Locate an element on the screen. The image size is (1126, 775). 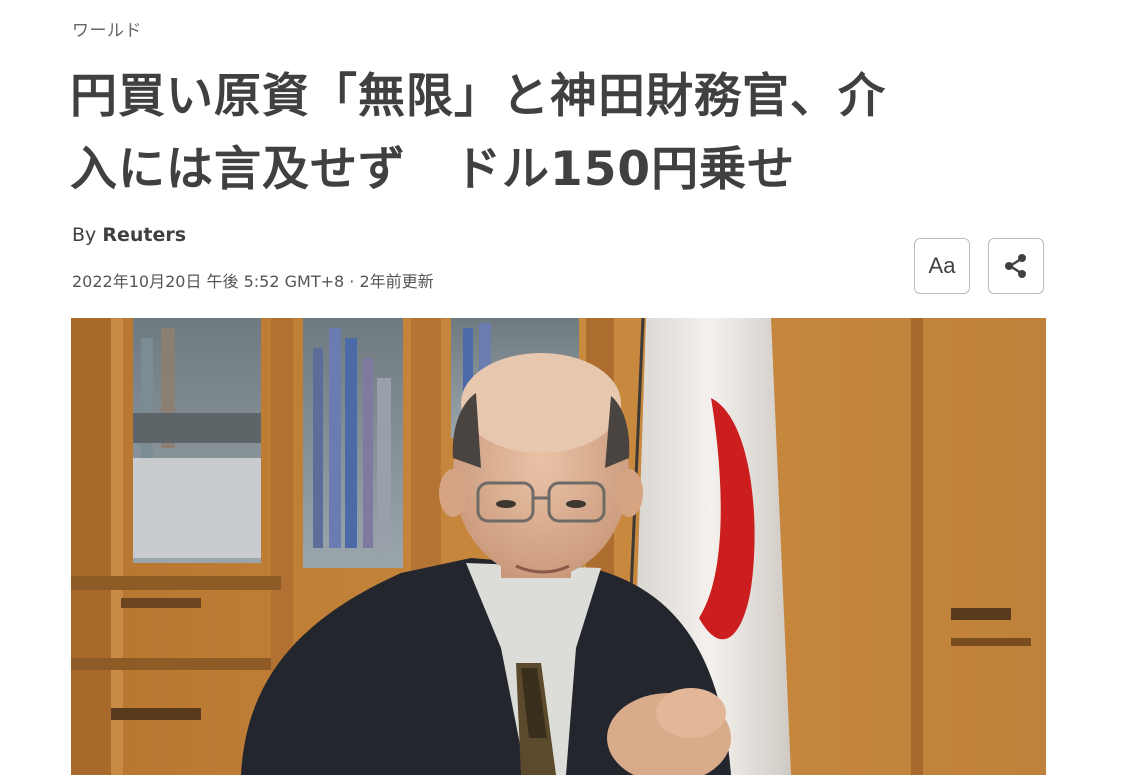
byline: By Reuters is located at coordinates (129, 235).